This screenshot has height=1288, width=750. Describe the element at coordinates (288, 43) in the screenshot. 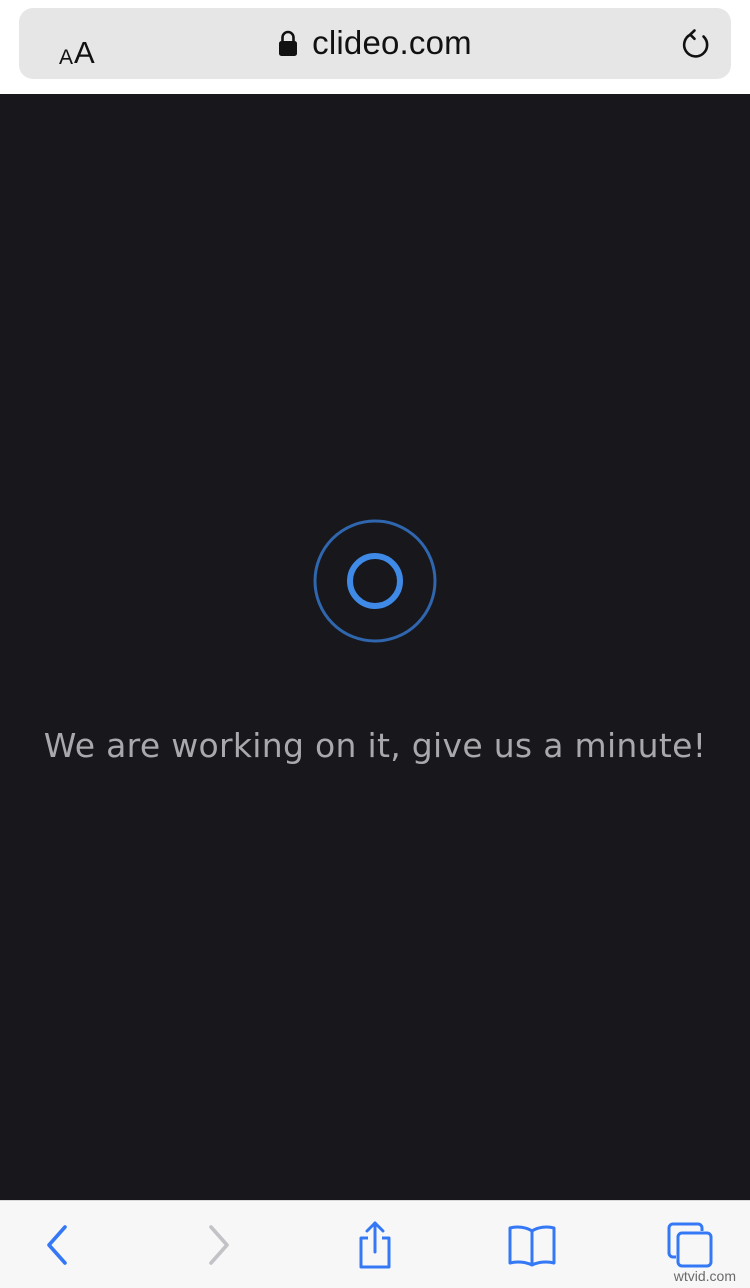

I see `lock-icon` at that location.